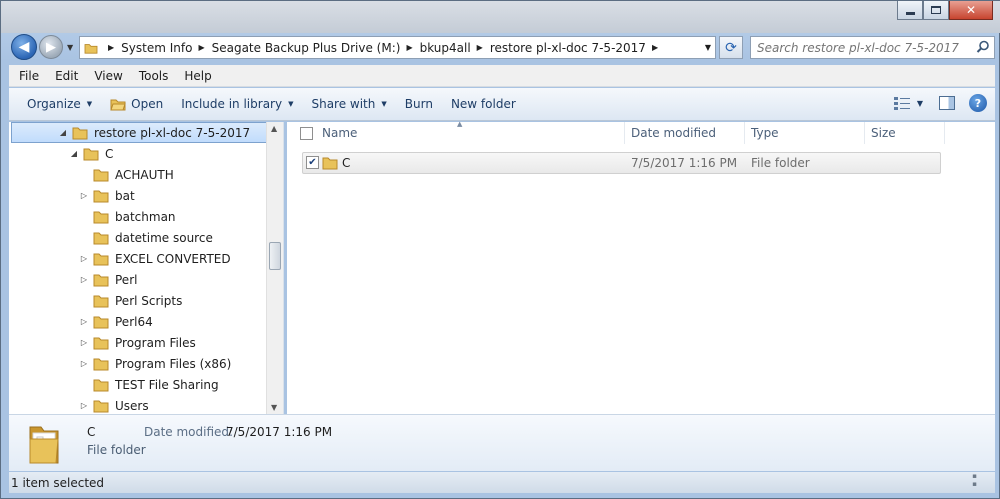 This screenshot has width=1000, height=499. What do you see at coordinates (947, 103) in the screenshot?
I see `preview-pane-icon` at bounding box center [947, 103].